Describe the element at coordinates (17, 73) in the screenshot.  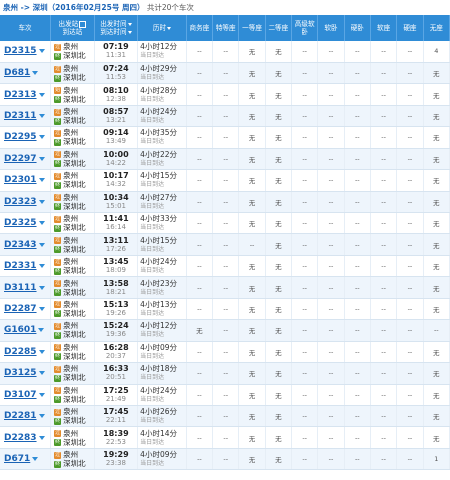
I see `train-code-link: D681` at that location.